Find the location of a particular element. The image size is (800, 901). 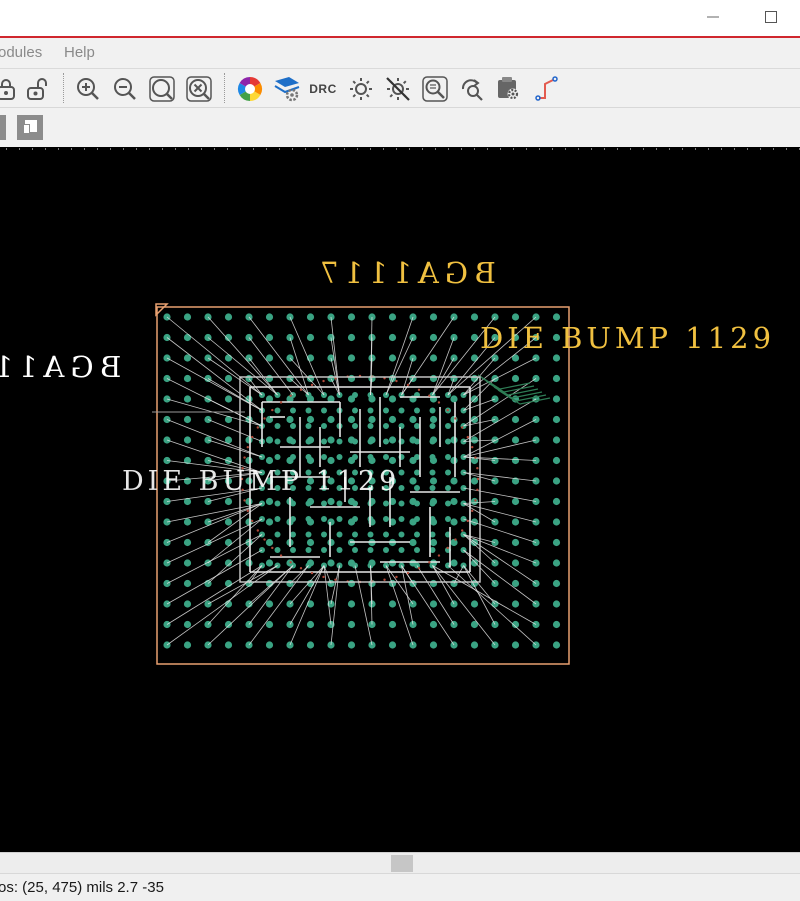

layer-select-button is located at coordinates (30, 127).